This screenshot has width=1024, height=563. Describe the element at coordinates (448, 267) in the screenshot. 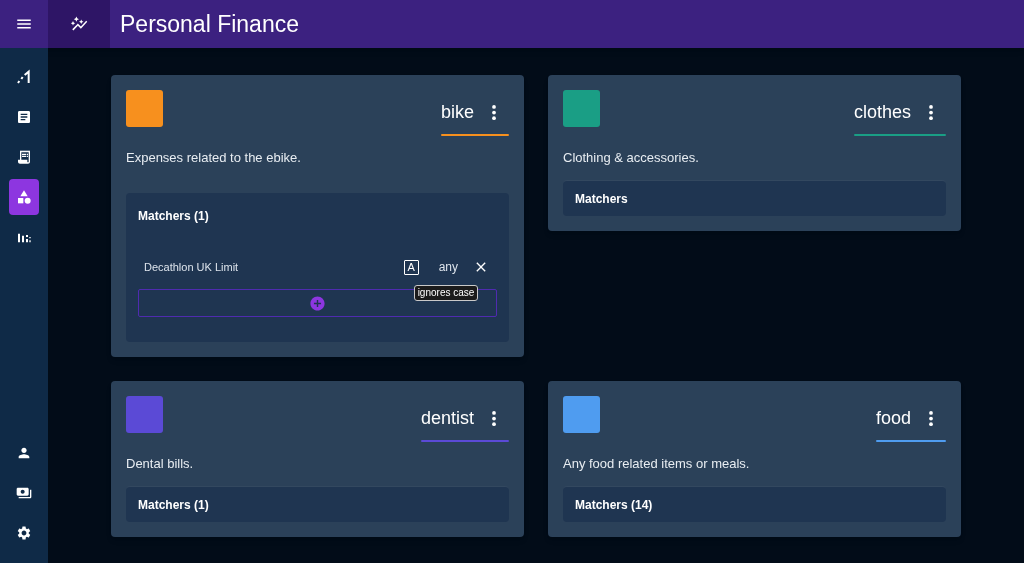

I see `match-mode: any` at that location.